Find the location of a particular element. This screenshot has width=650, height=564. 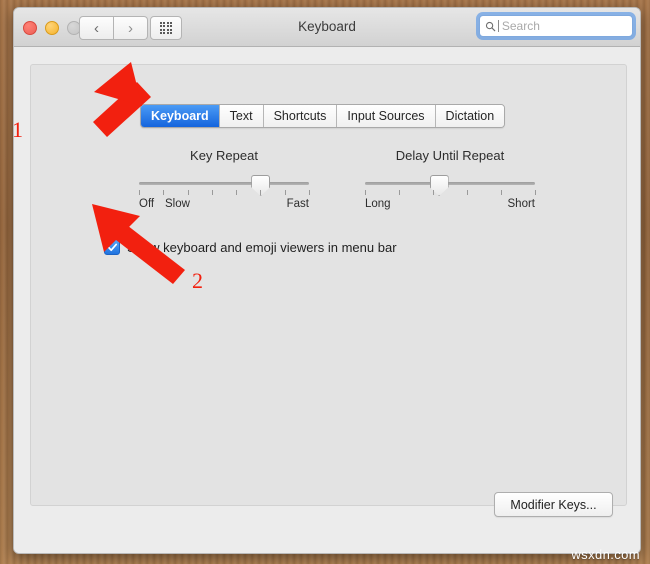

delay-until-repeat-track is located at coordinates (450, 183).